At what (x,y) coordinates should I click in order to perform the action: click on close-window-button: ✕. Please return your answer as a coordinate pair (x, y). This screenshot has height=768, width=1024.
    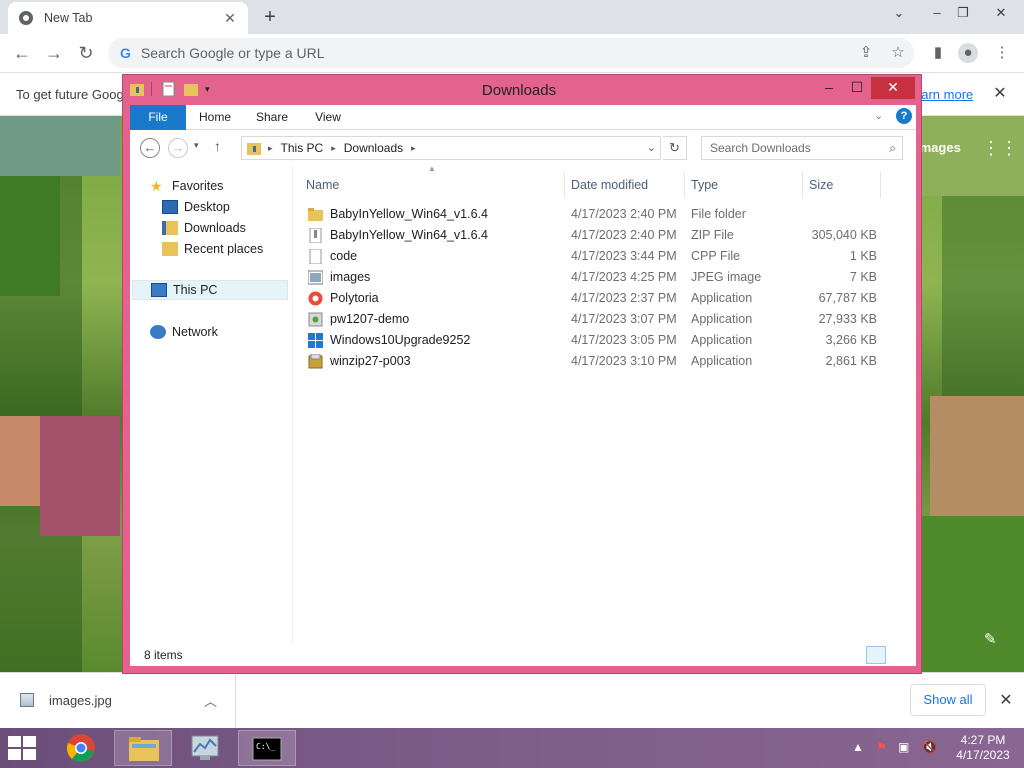
    Looking at the image, I should click on (1001, 13).